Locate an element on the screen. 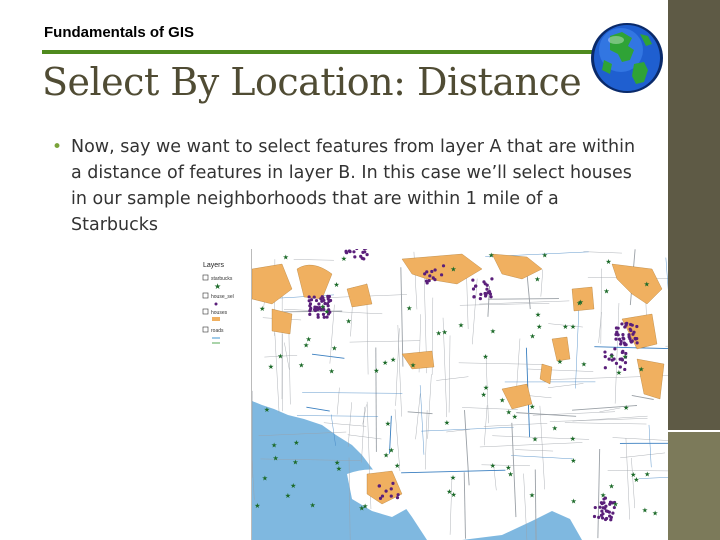 The image size is (720, 540). sidebar-band-lower is located at coordinates (694, 486).